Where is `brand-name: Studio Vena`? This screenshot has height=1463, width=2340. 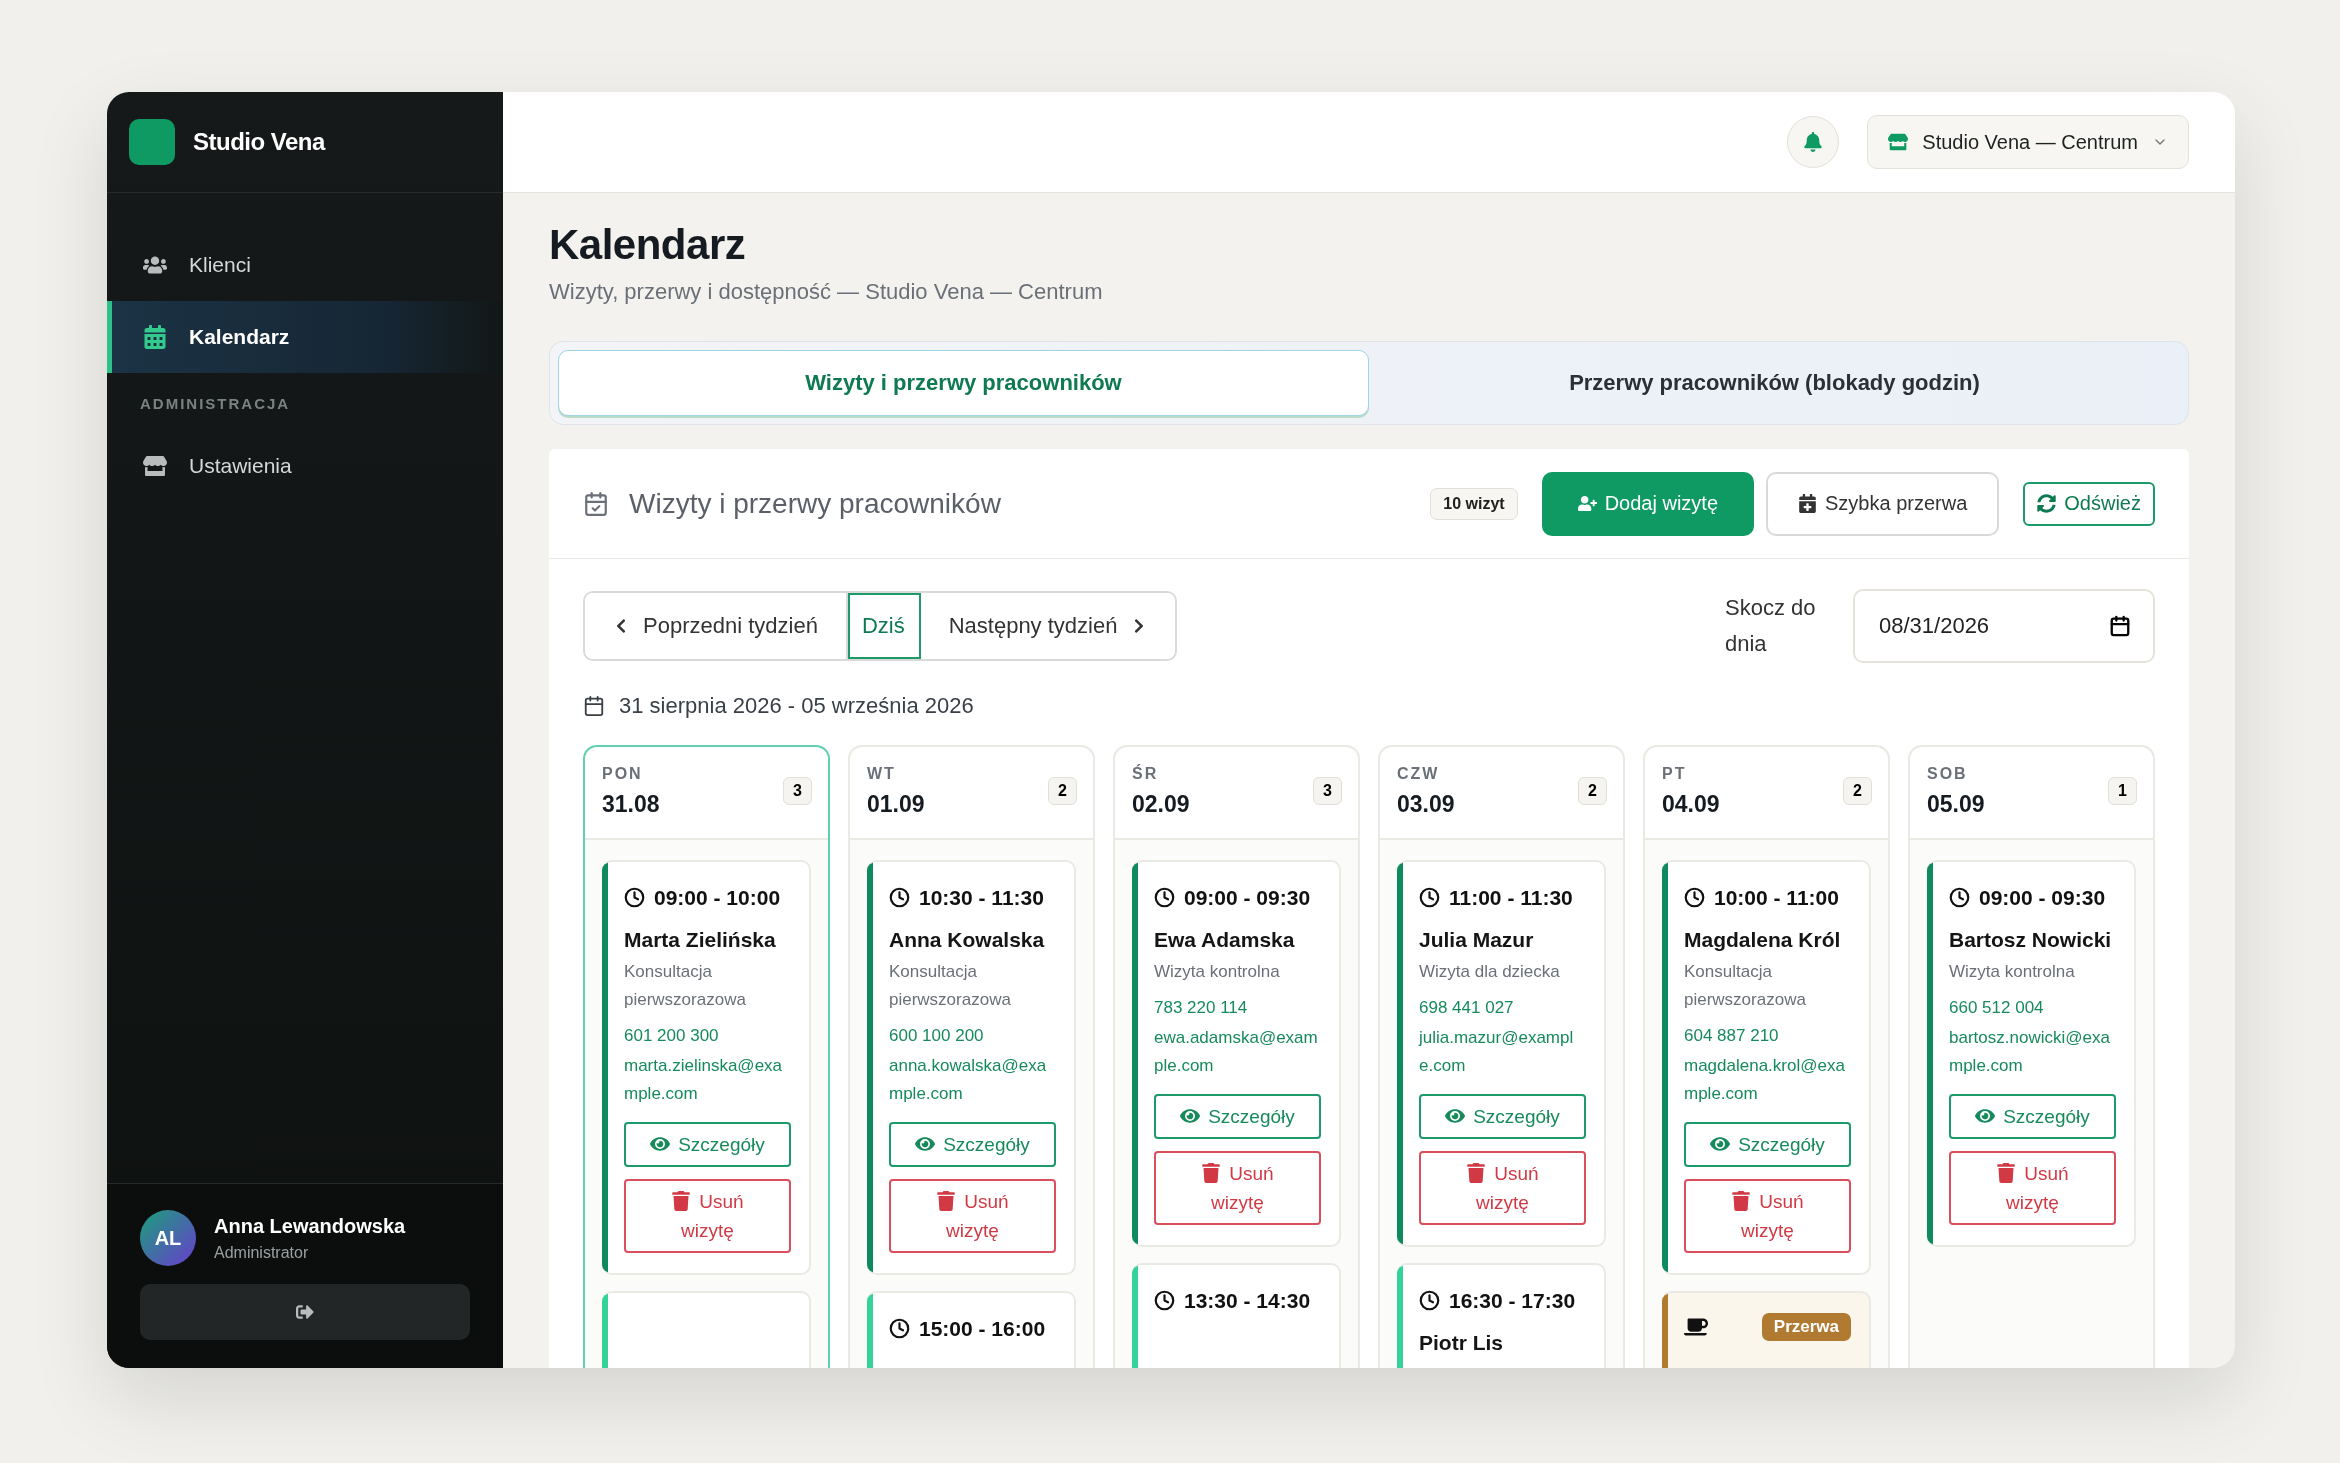 brand-name: Studio Vena is located at coordinates (259, 142).